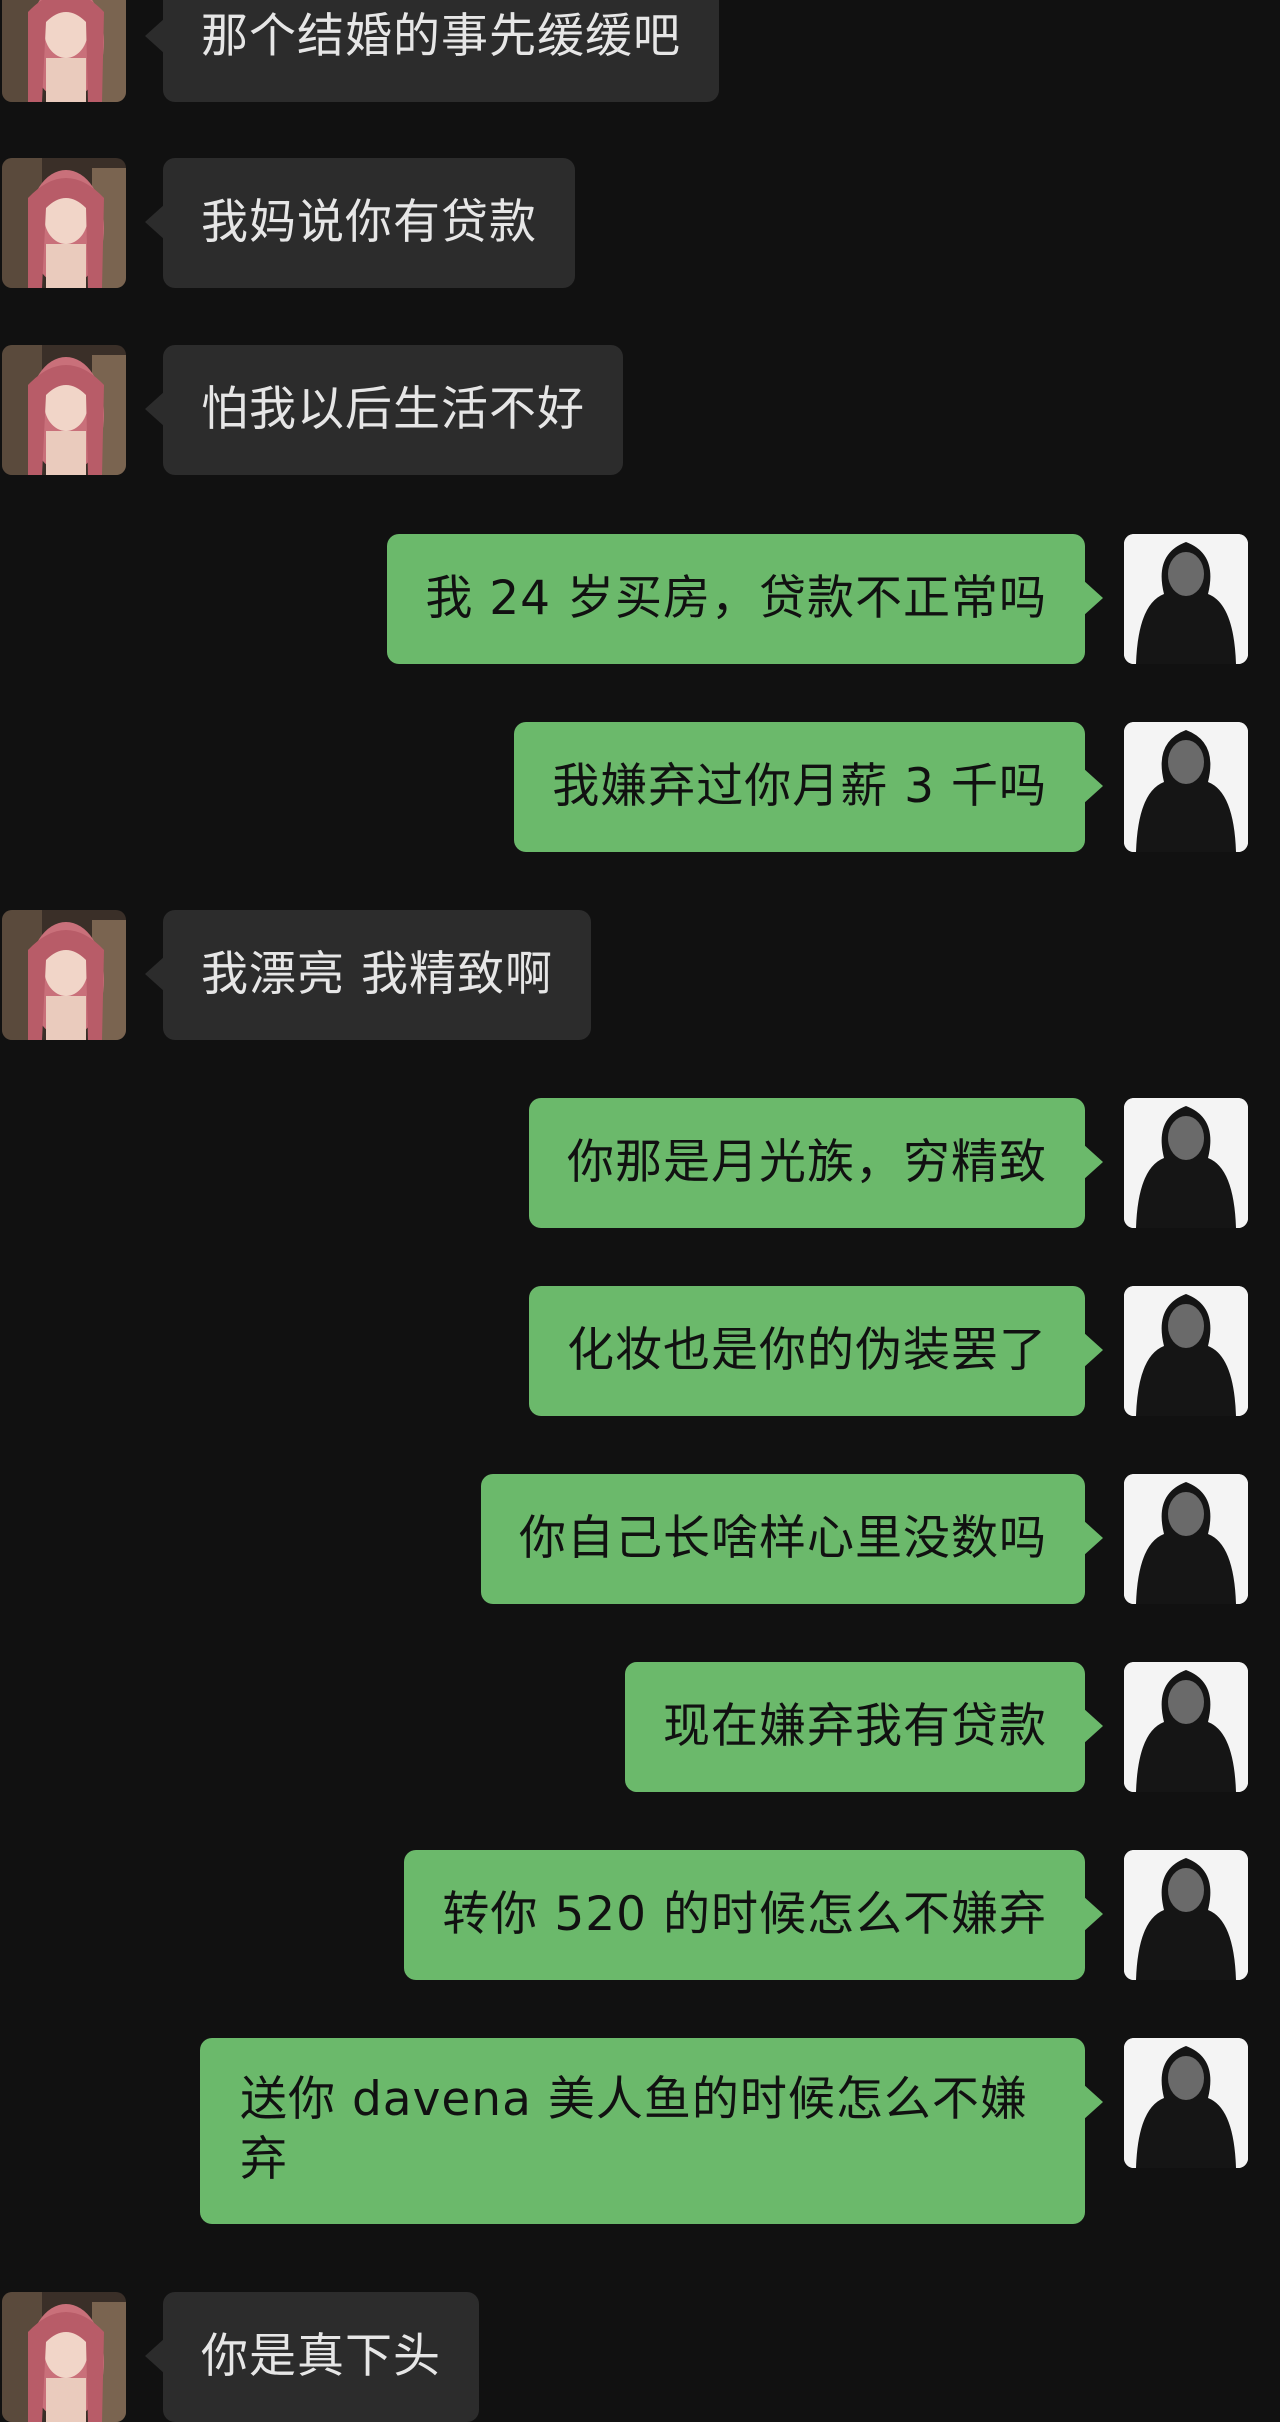  I want to click on outgoing-message-bubble: 化妆也是你的伪装罢了, so click(816, 1351).